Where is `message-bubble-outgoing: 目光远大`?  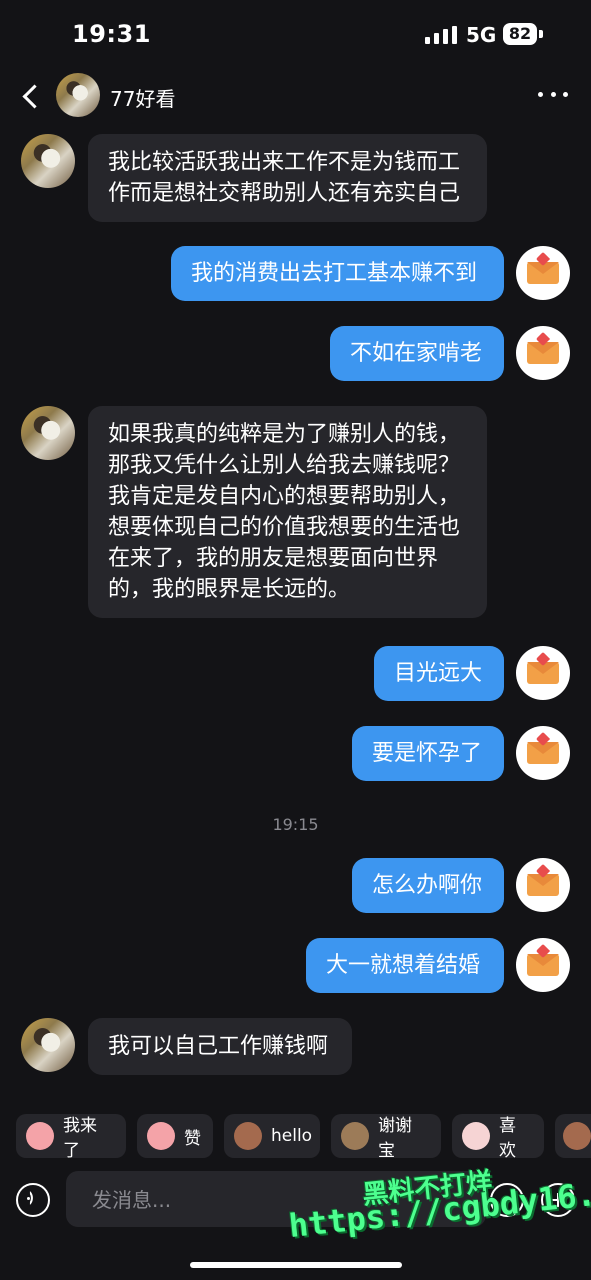 message-bubble-outgoing: 目光远大 is located at coordinates (439, 673).